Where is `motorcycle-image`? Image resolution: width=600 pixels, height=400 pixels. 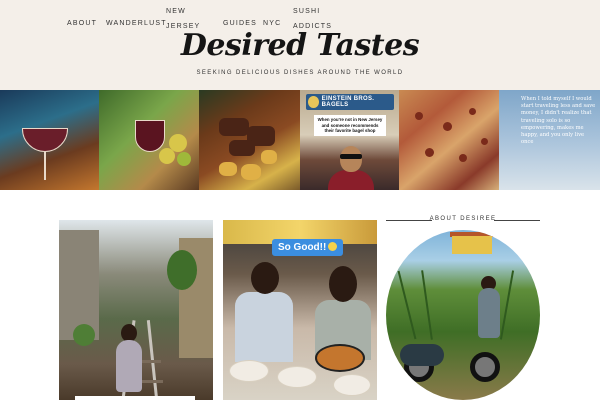
motorcycle-image is located at coordinates (456, 360).